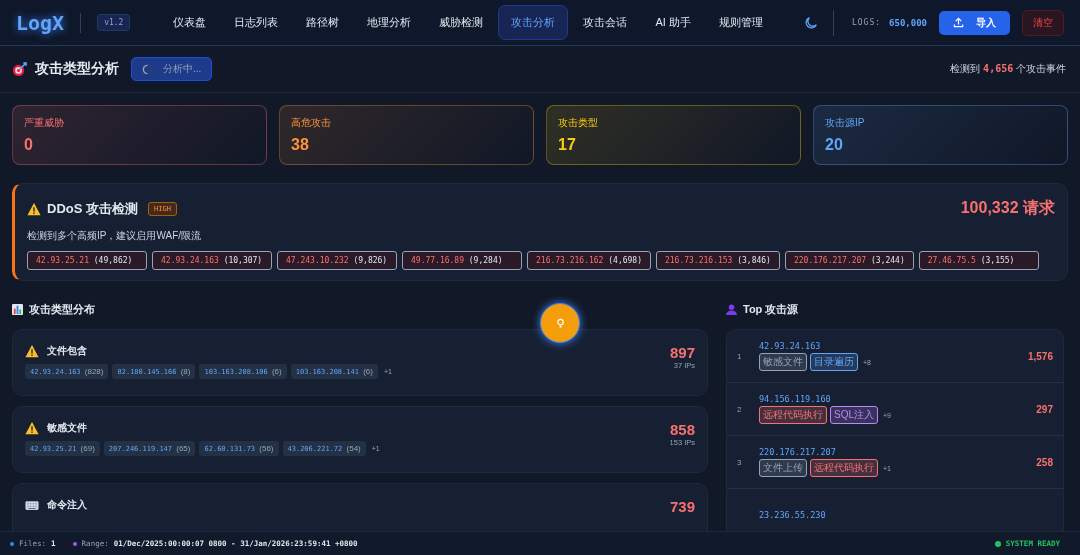 The image size is (1080, 555). I want to click on ip-chip: 220.176.217.207 (3,244), so click(849, 260).